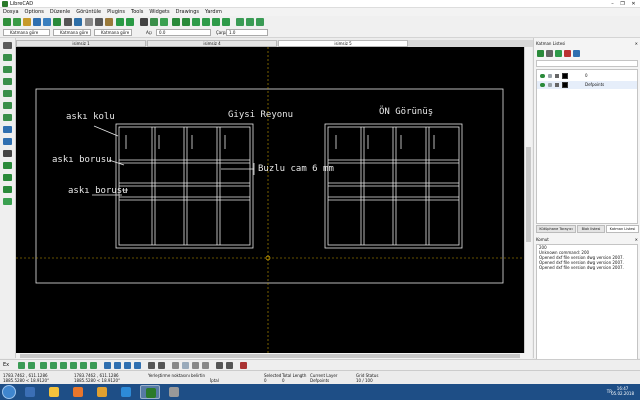 The image size is (640, 400). I want to click on pen-color-select: Katmana göre, so click(26, 32).